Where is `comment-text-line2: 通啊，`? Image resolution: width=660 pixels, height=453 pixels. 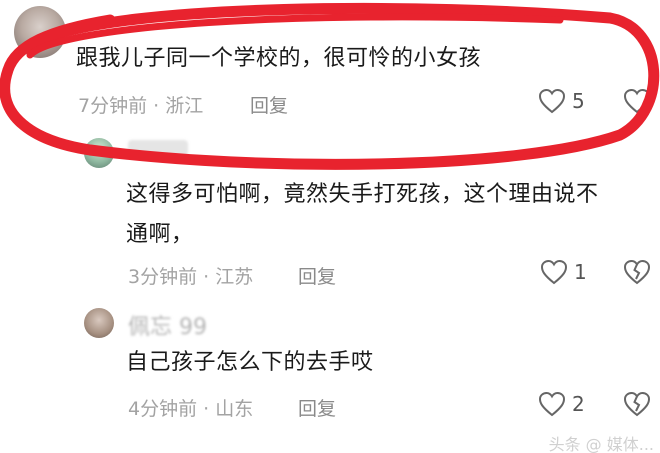
comment-text-line2: 通啊， is located at coordinates (160, 234).